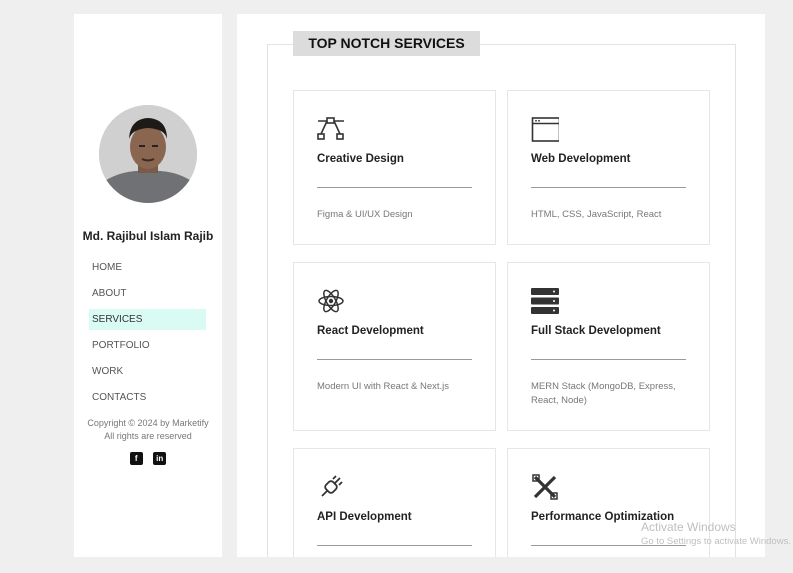 The width and height of the screenshot is (793, 573). Describe the element at coordinates (148, 423) in the screenshot. I see `copyright-line: Copyright © 2024 by Marketify` at that location.